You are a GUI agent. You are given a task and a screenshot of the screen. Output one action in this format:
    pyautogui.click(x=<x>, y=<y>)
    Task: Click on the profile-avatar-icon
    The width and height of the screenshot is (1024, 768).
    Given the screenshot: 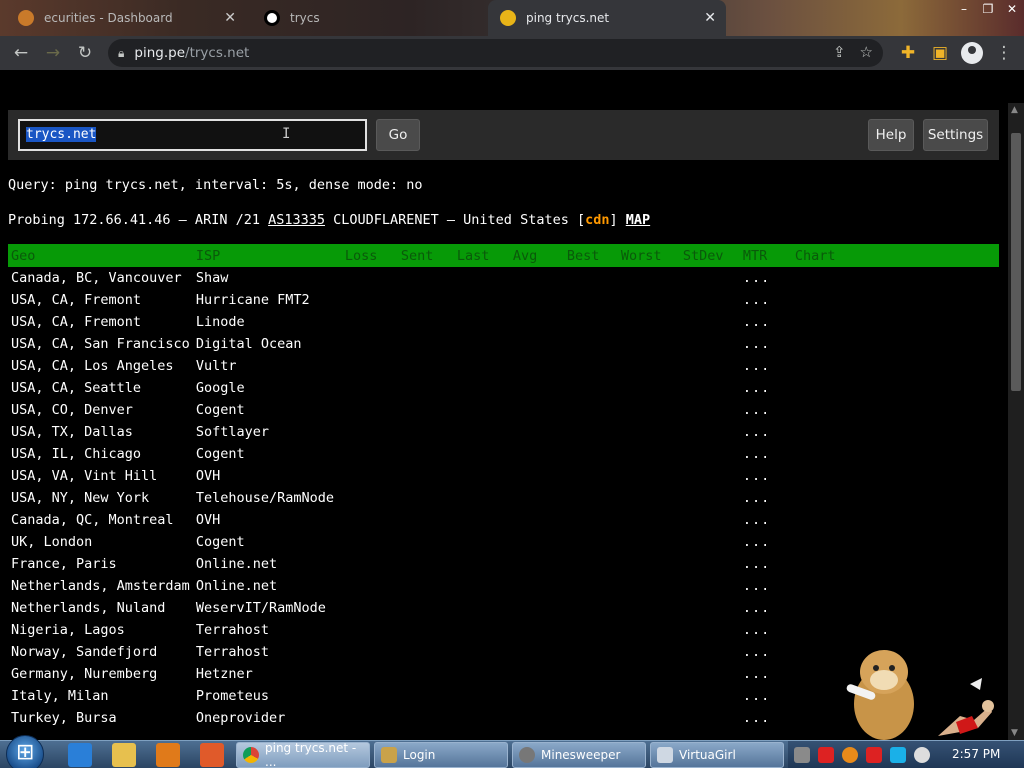 What is the action you would take?
    pyautogui.click(x=972, y=53)
    